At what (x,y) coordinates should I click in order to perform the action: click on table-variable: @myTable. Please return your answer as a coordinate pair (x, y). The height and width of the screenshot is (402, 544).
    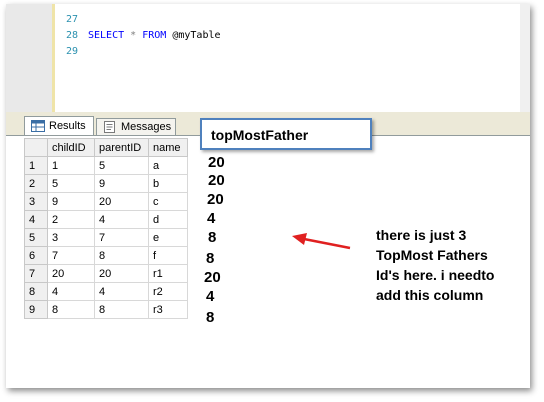
    Looking at the image, I should click on (196, 35).